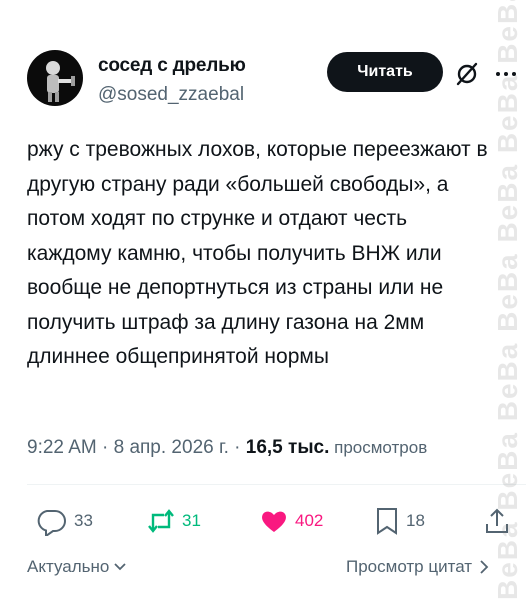 Image resolution: width=526 pixels, height=600 pixels. I want to click on view-quotes-label: Просмотр цитат, so click(409, 566).